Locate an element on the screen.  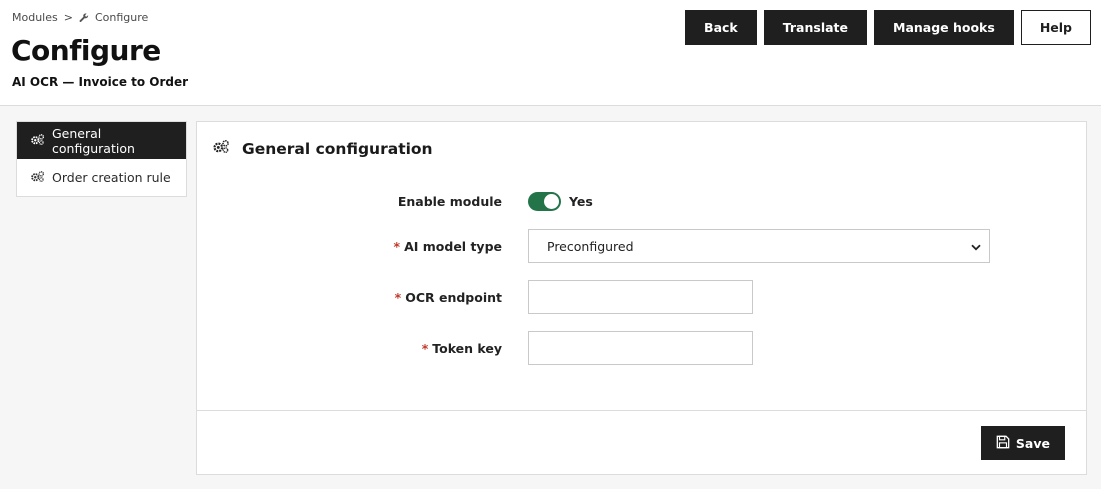
ai-model-type-row: * AI model type Preconfigured is located at coordinates (642, 246).